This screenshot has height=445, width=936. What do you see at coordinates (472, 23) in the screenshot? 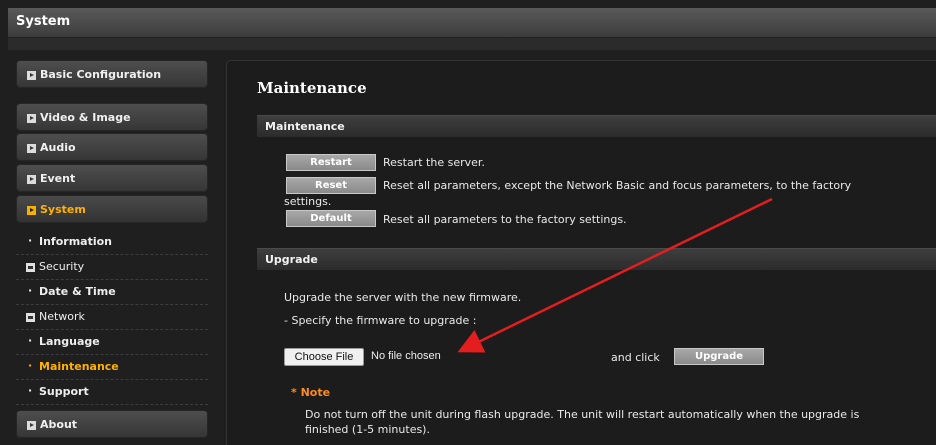
I see `top-header-bar: System` at bounding box center [472, 23].